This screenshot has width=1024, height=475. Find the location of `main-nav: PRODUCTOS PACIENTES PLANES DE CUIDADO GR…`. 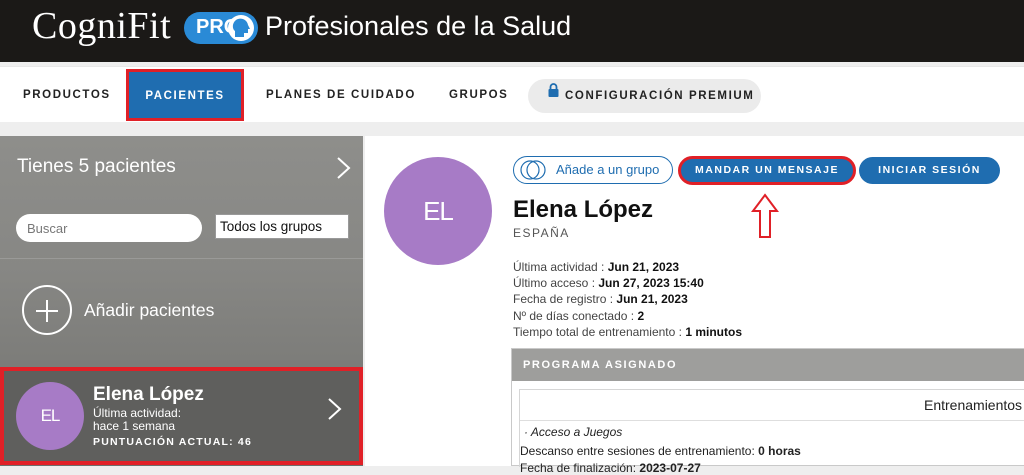

main-nav: PRODUCTOS PACIENTES PLANES DE CUIDADO GR… is located at coordinates (512, 94).